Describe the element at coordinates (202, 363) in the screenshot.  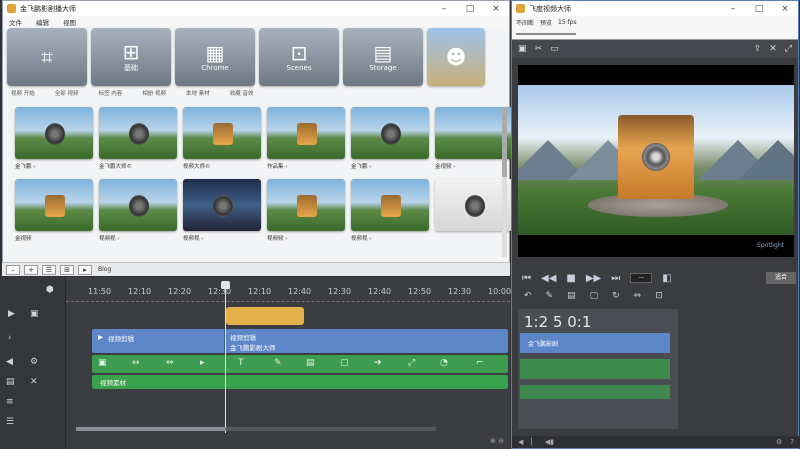
I see `play-icon: ▸` at that location.